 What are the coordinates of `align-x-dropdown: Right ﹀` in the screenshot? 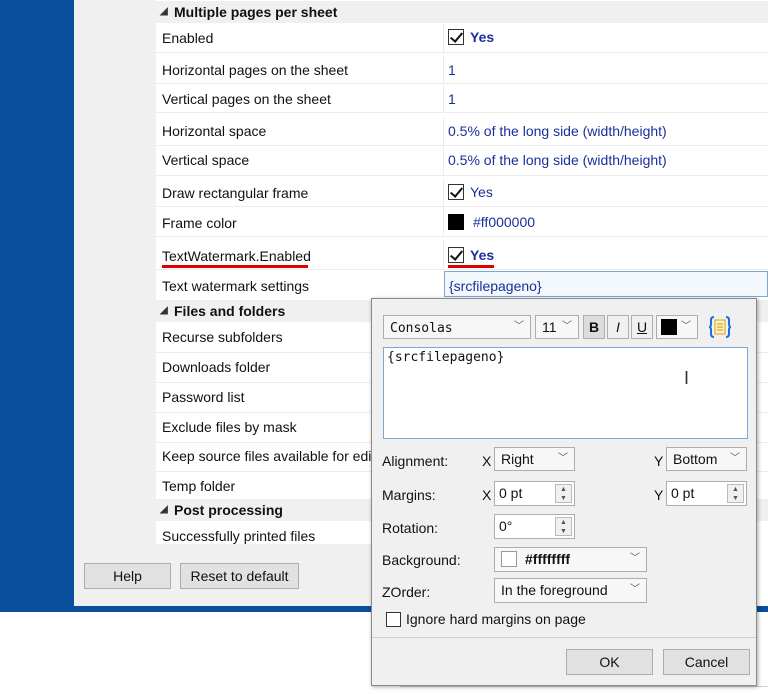 It's located at (534, 459).